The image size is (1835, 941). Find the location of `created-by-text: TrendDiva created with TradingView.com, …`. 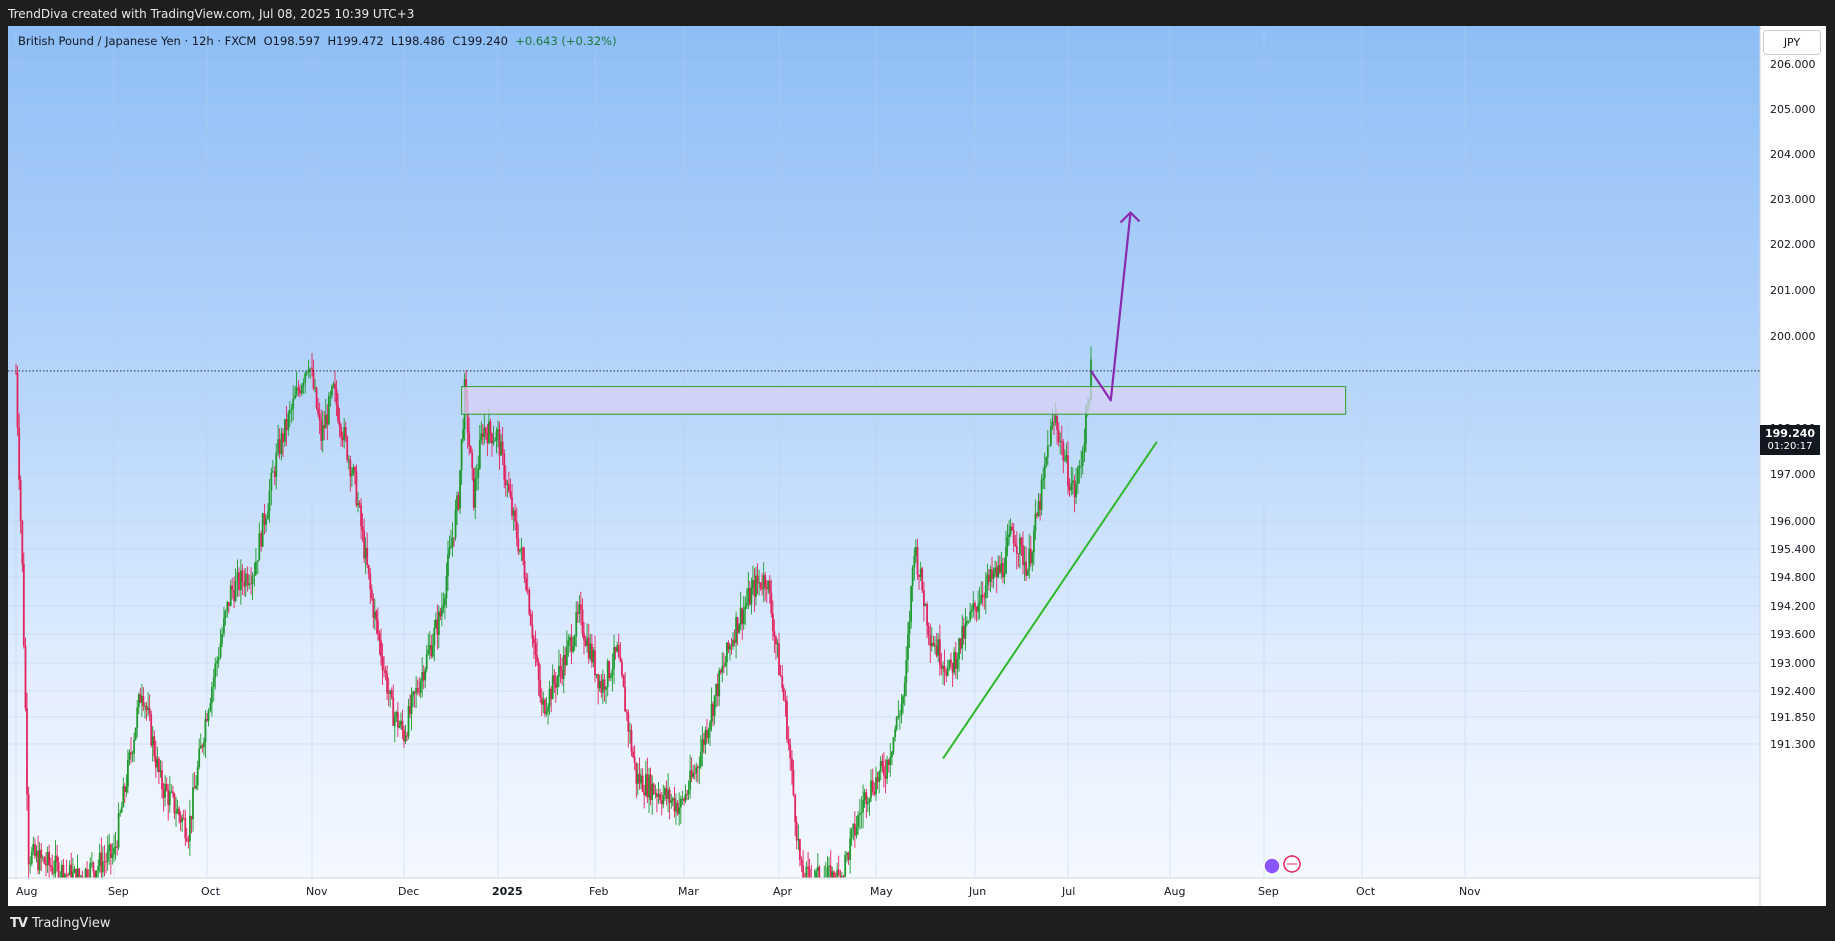

created-by-text: TrendDiva created with TradingView.com, … is located at coordinates (211, 14).